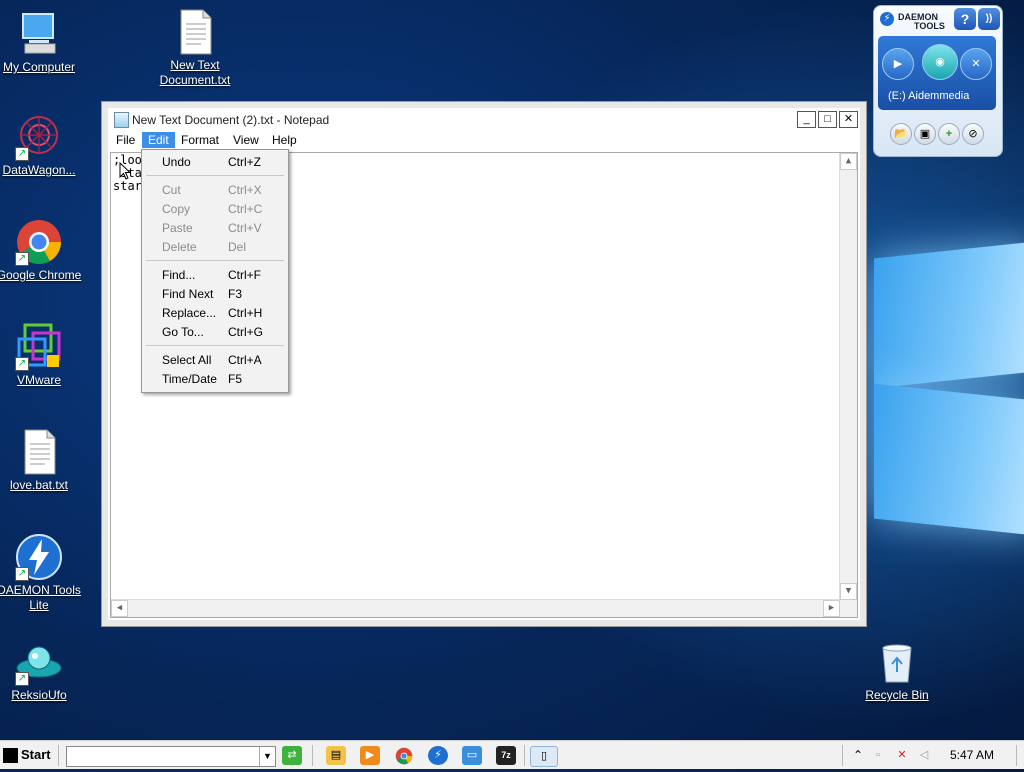 The height and width of the screenshot is (772, 1024). Describe the element at coordinates (200, 140) in the screenshot. I see `menu-format: Format` at that location.